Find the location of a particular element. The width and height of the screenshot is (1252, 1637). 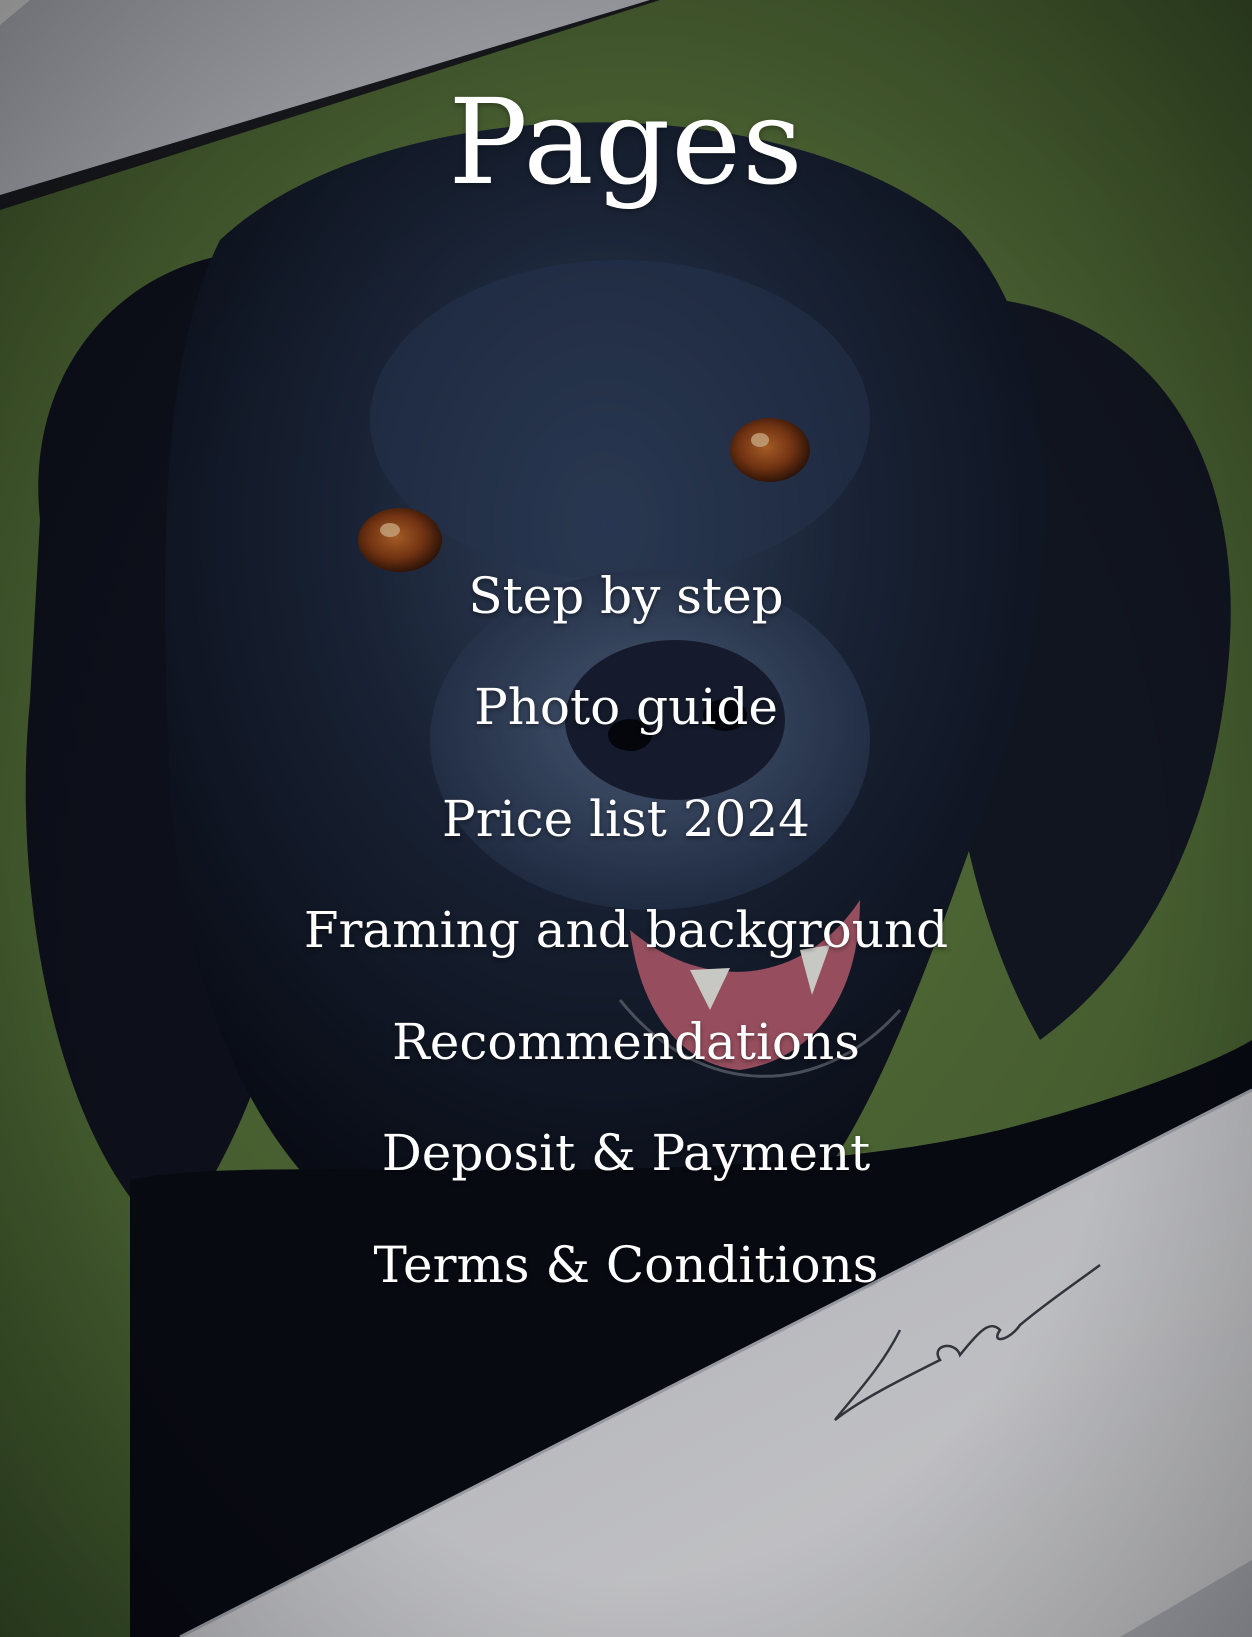

link-step-by-step: Step by step is located at coordinates (625, 596).